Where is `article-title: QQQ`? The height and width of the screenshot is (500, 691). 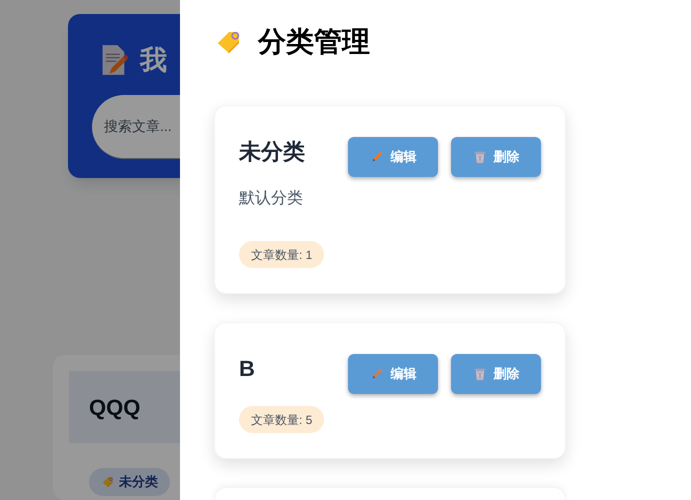
article-title: QQQ is located at coordinates (114, 408).